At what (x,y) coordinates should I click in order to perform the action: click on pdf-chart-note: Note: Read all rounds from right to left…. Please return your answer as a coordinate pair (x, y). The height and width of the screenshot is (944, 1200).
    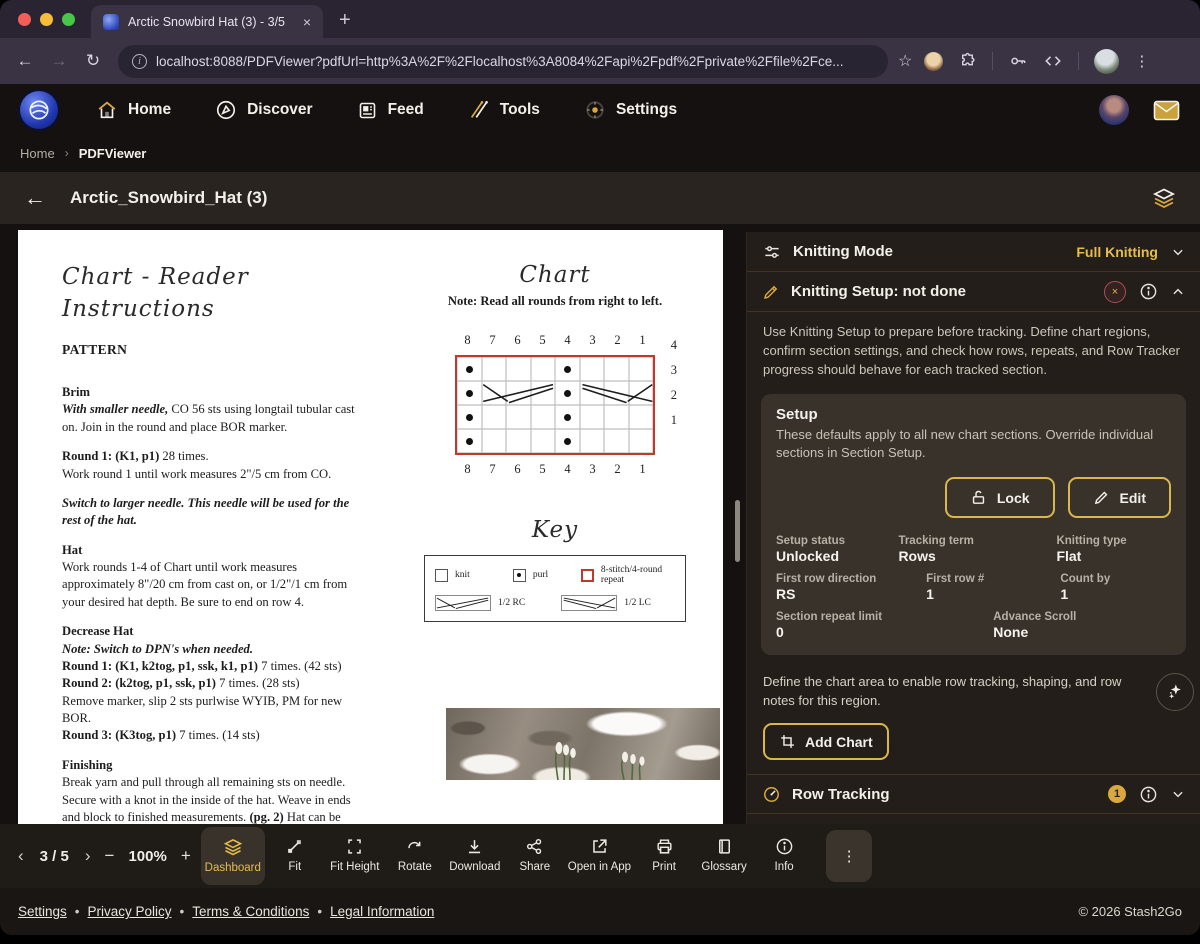
    Looking at the image, I should click on (555, 301).